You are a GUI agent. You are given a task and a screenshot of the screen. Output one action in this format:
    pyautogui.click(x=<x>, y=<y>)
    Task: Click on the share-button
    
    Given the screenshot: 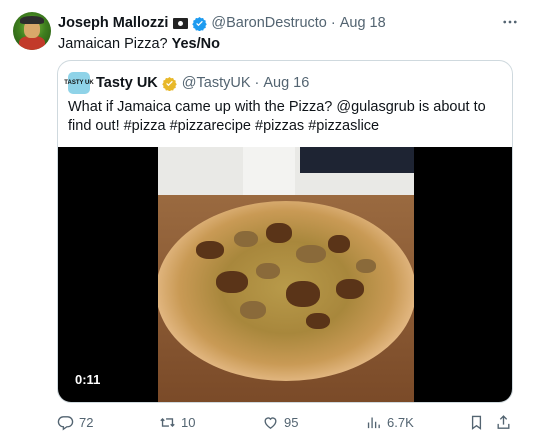 What is the action you would take?
    pyautogui.click(x=506, y=422)
    